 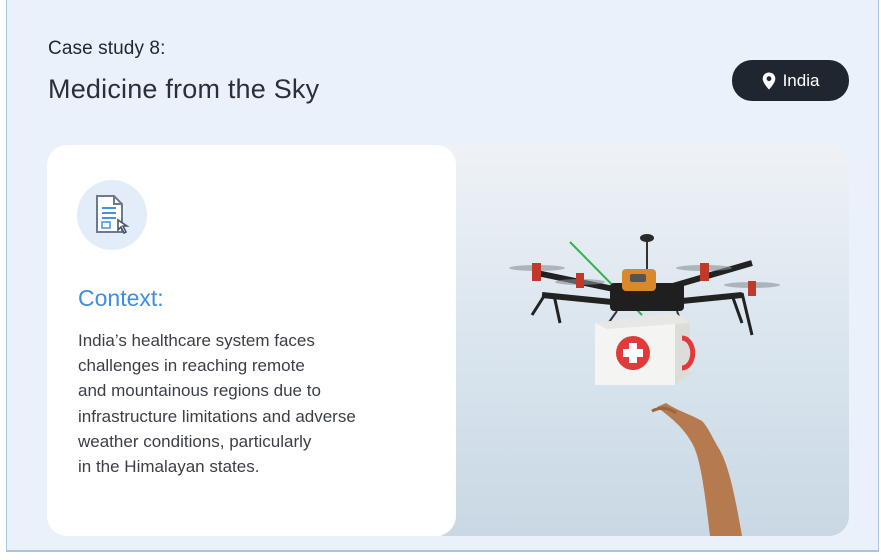 I want to click on case-study-label: Case study 8:, so click(x=107, y=48).